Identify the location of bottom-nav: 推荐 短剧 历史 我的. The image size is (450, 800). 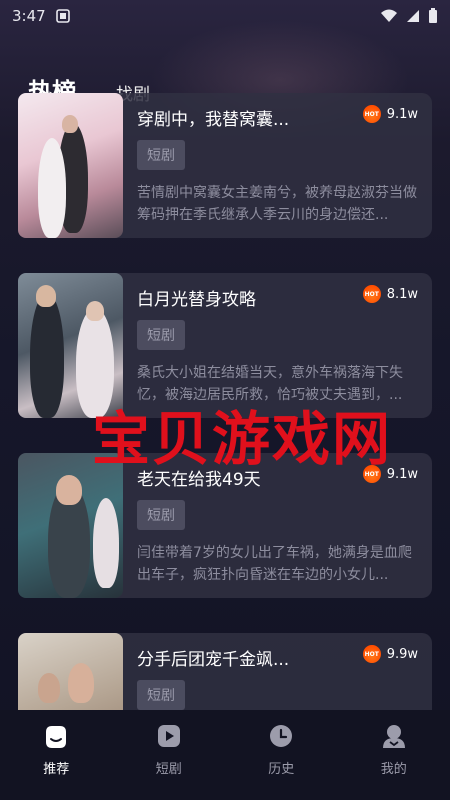
(225, 755).